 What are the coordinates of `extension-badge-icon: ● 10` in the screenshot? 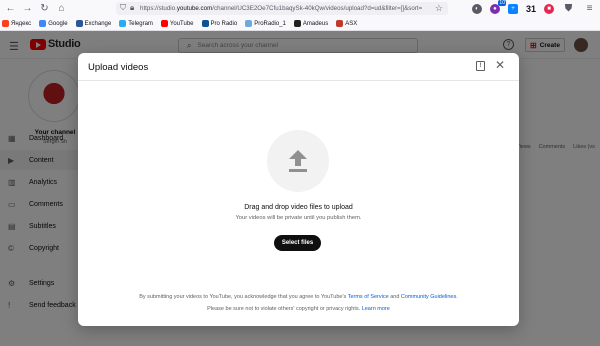 It's located at (497, 7).